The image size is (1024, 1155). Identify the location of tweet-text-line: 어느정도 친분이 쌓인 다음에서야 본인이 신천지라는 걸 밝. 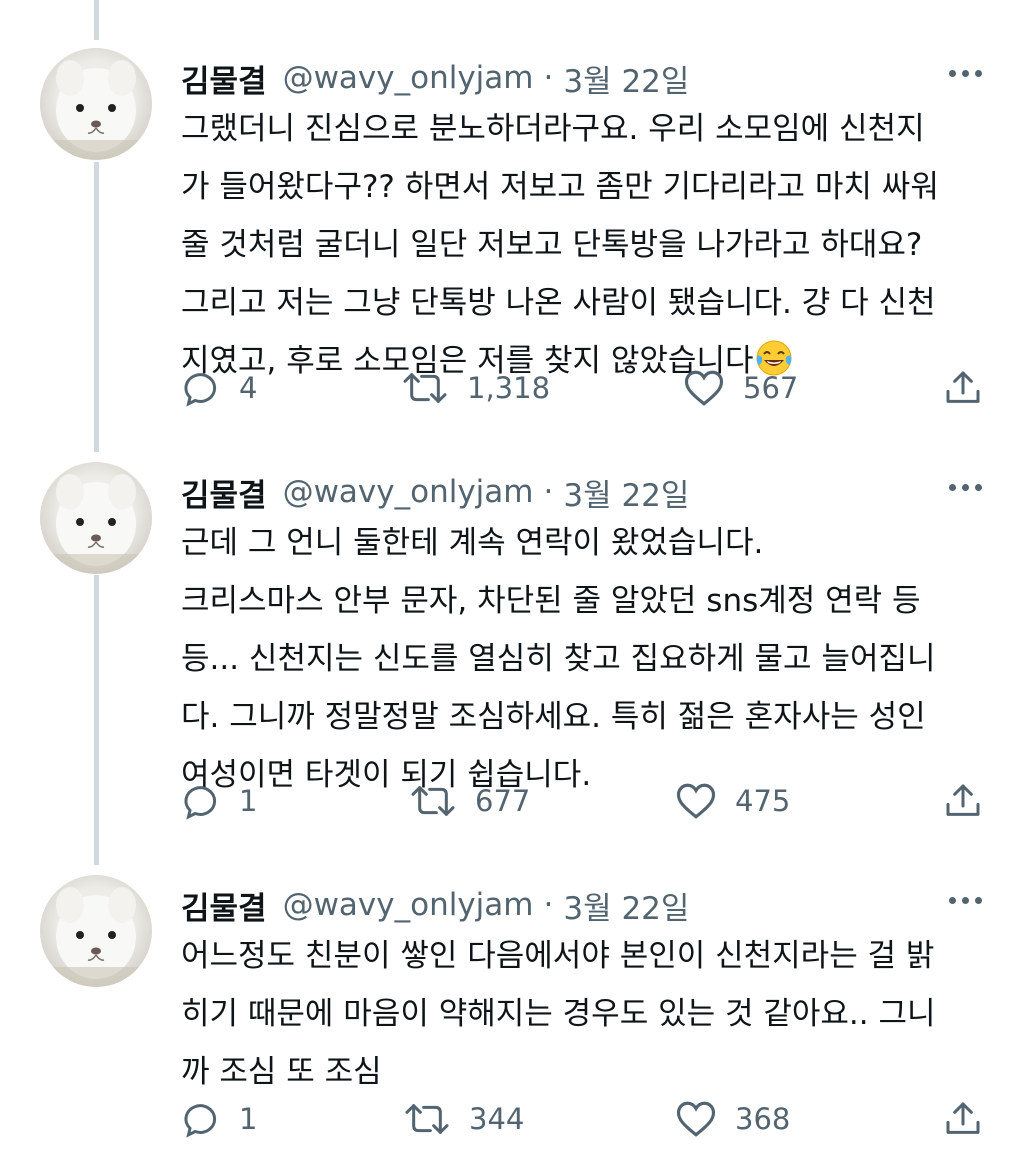
(558, 956).